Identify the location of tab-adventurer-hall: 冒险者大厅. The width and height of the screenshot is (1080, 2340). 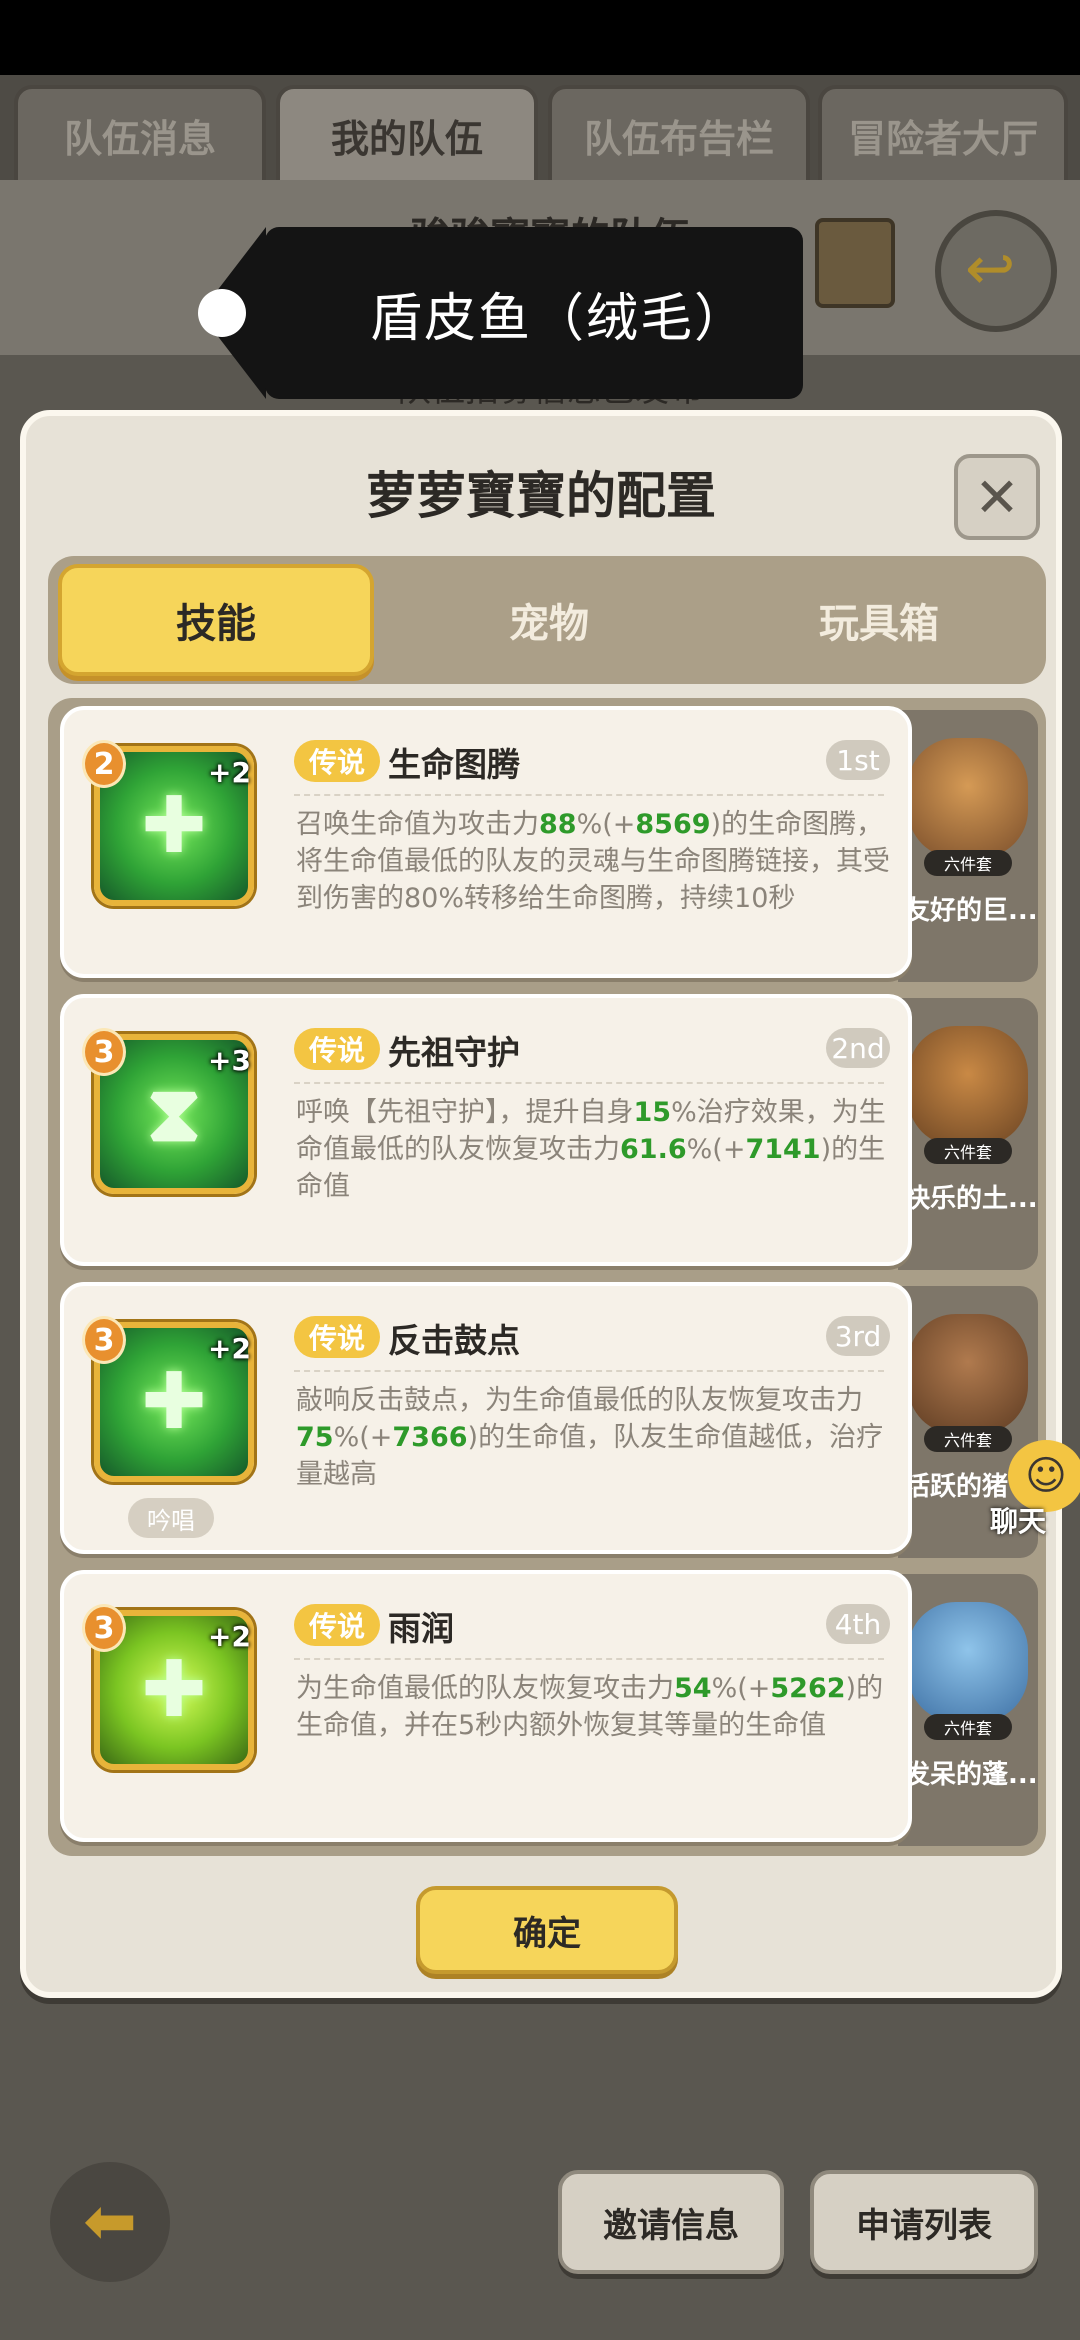
(943, 135).